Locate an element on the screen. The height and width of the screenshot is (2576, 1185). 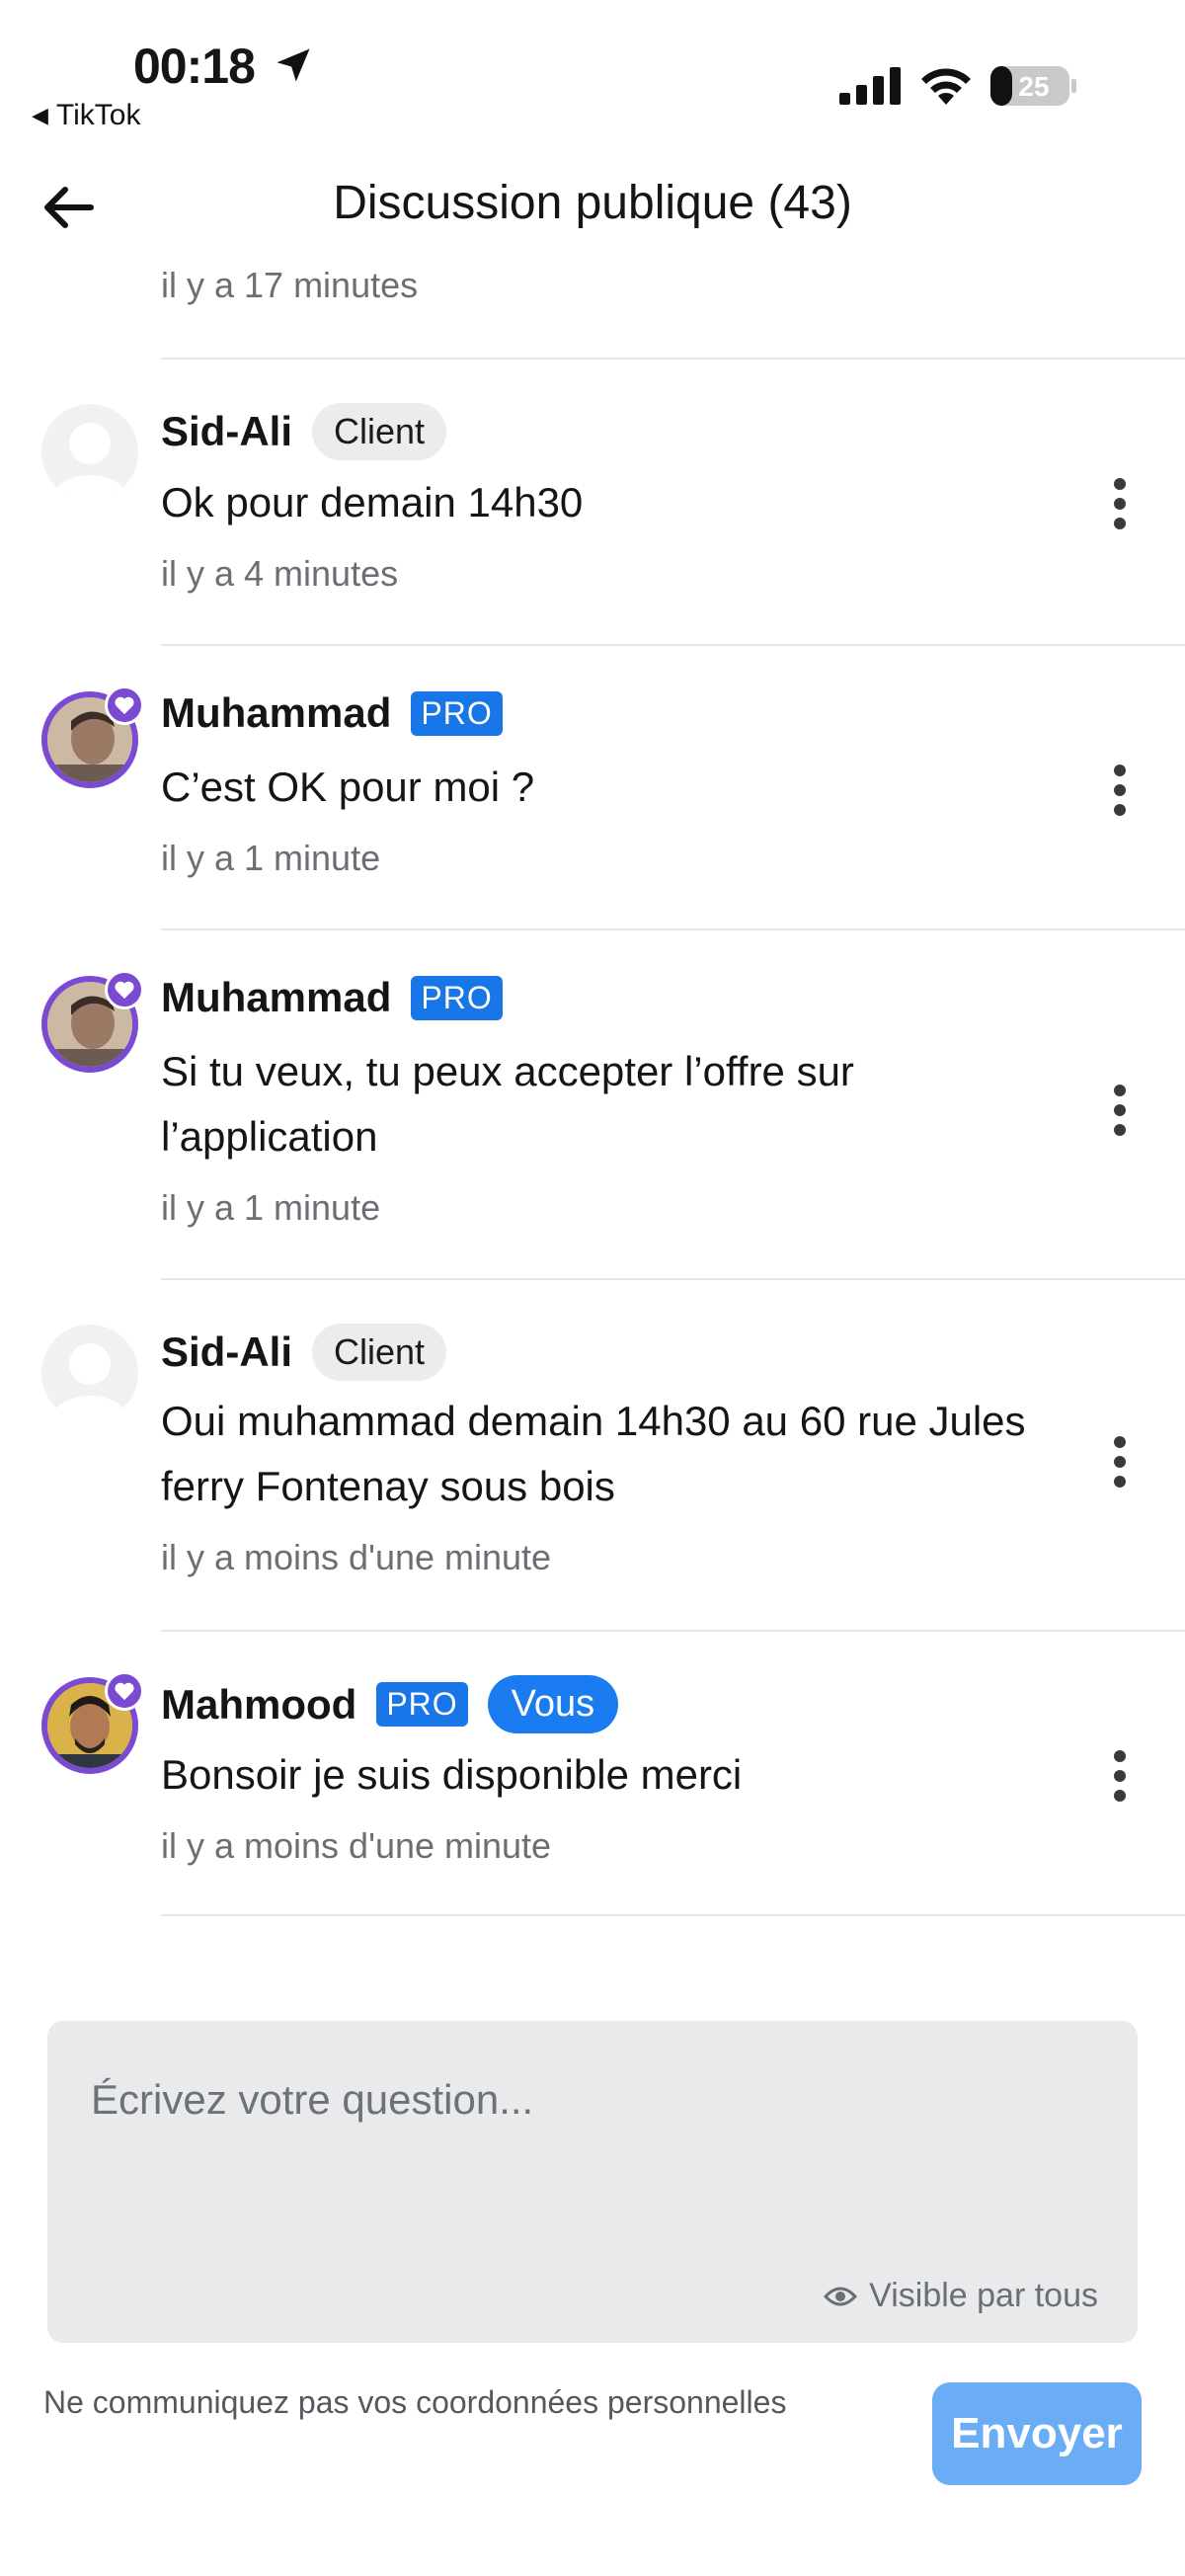
question-composer: Visible par tous is located at coordinates (592, 2182).